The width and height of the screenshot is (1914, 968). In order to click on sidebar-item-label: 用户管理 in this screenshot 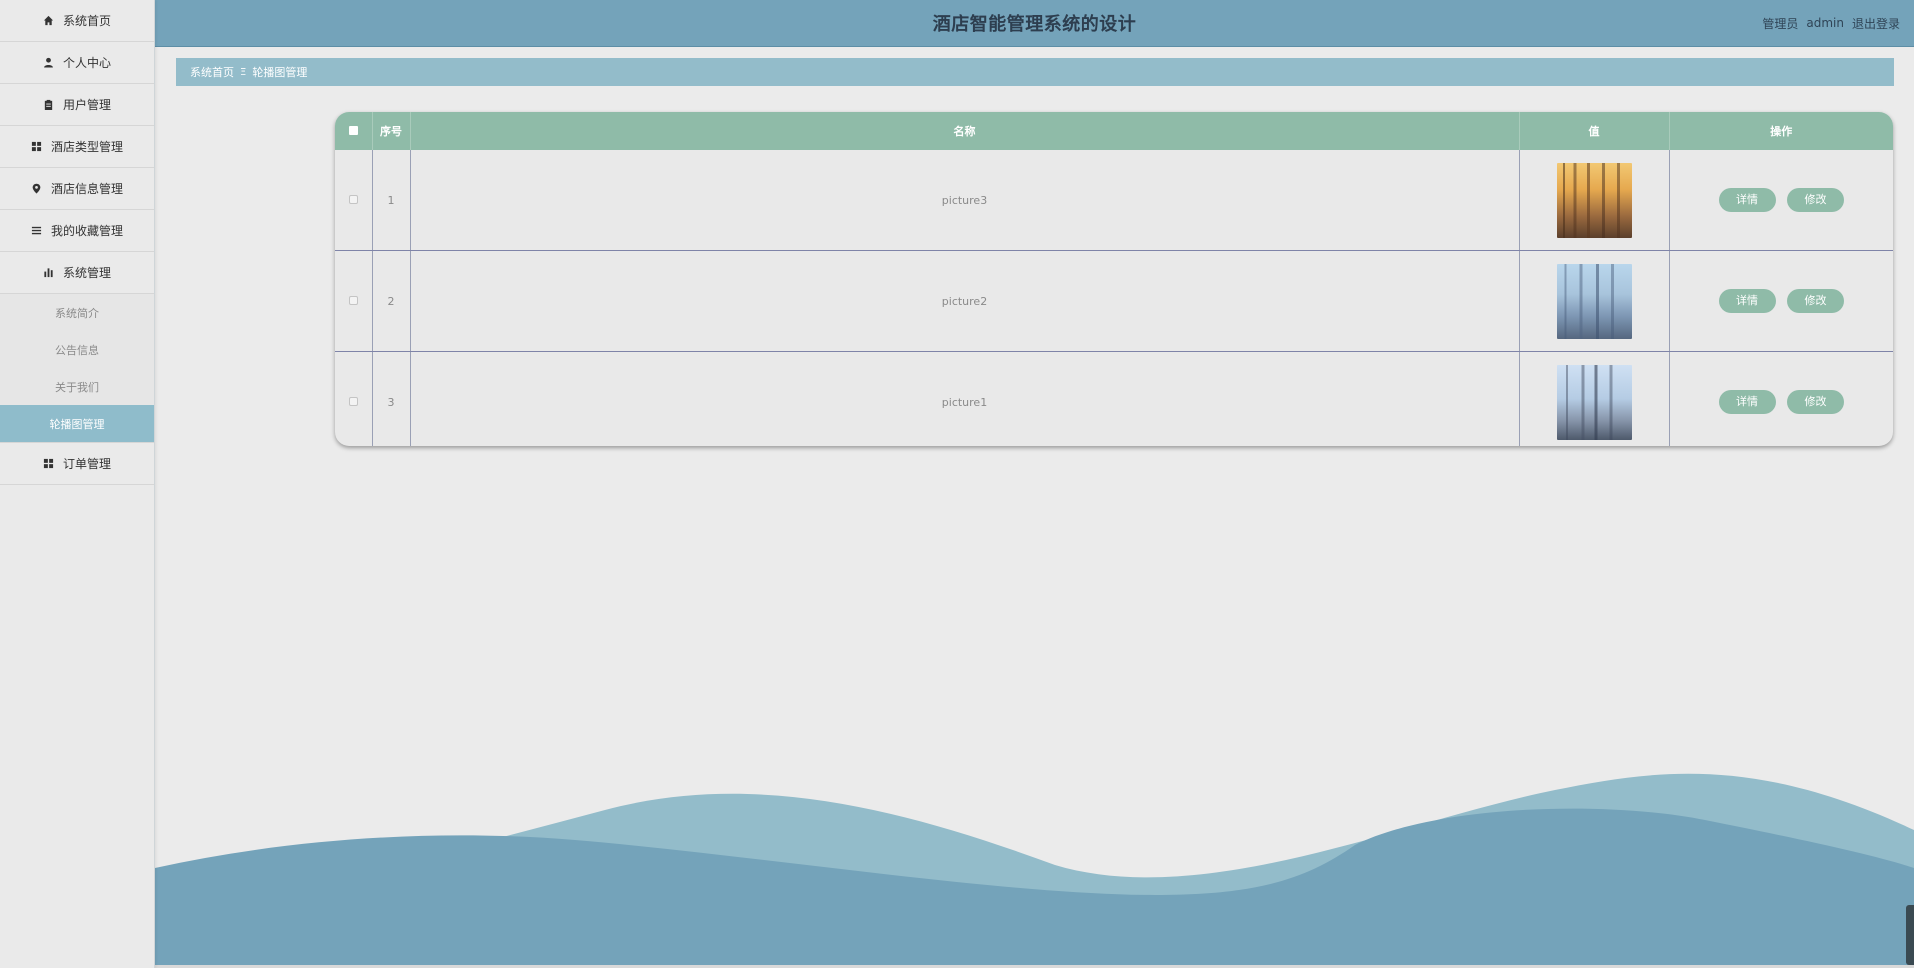, I will do `click(86, 105)`.